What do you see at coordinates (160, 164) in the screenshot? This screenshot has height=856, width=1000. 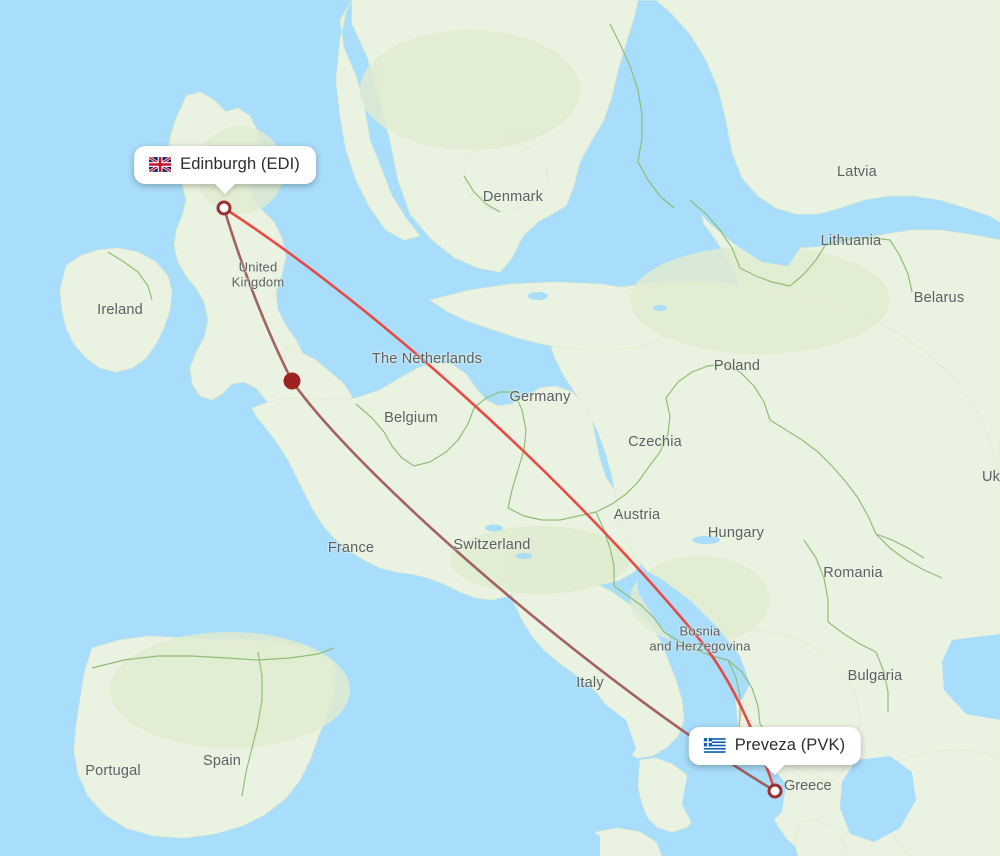 I see `gb-flag-icon` at bounding box center [160, 164].